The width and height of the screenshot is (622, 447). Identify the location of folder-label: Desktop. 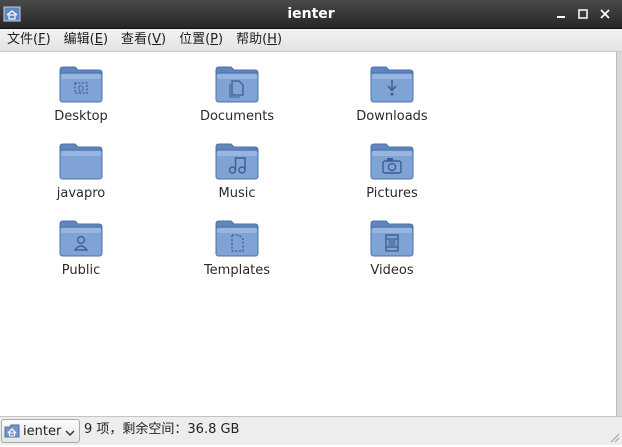
(81, 116).